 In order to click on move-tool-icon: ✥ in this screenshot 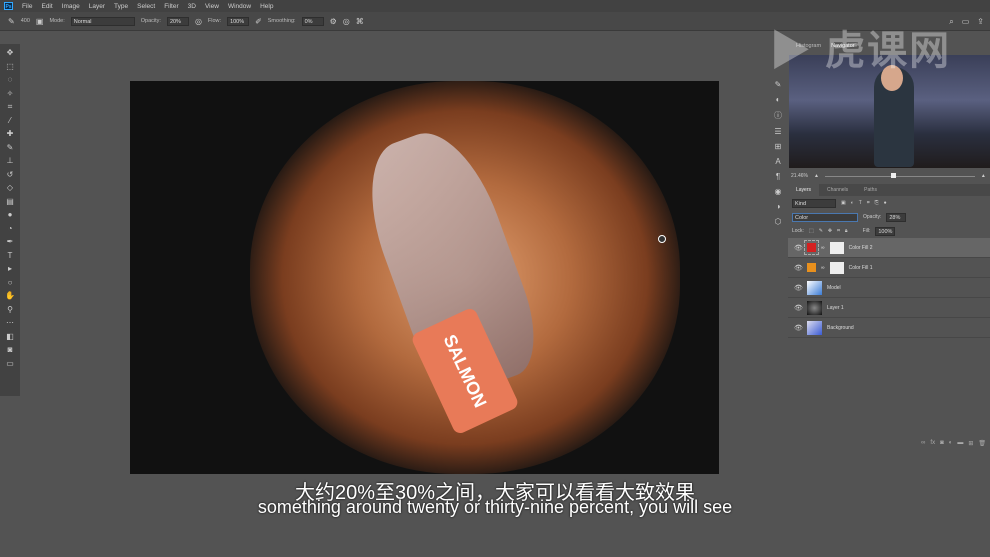, I will do `click(10, 53)`.